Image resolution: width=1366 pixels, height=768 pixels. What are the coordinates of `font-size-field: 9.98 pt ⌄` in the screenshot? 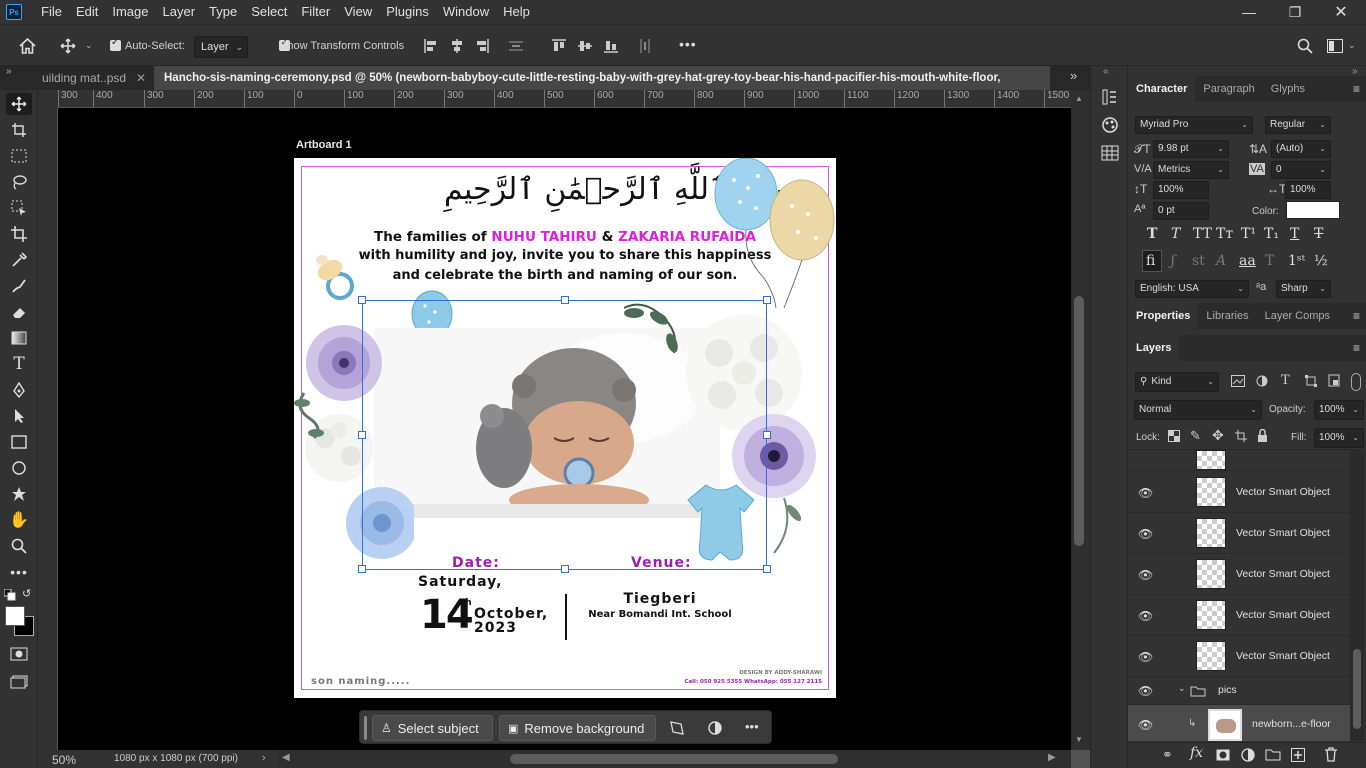 It's located at (1191, 149).